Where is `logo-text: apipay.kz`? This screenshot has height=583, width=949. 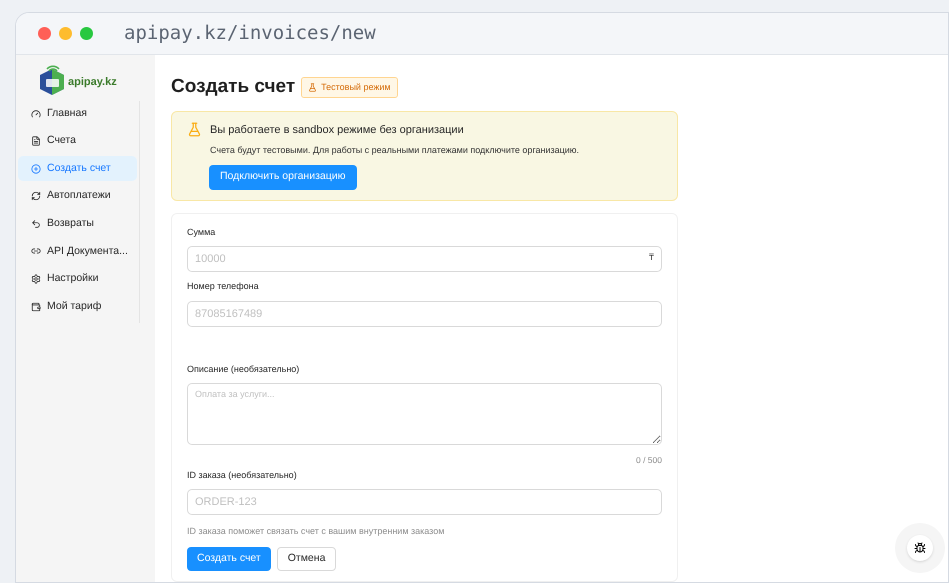
logo-text: apipay.kz is located at coordinates (92, 82).